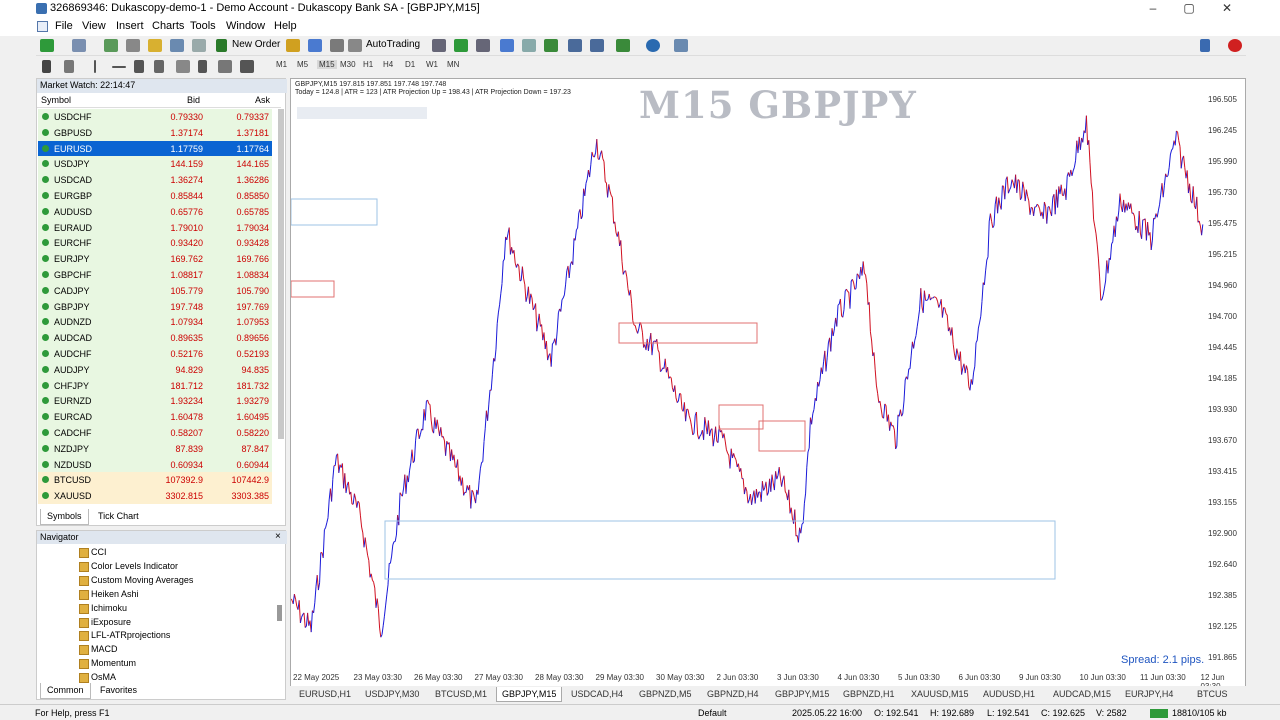 This screenshot has height=720, width=1280. Describe the element at coordinates (483, 45) in the screenshot. I see `line-chart-icon` at that location.